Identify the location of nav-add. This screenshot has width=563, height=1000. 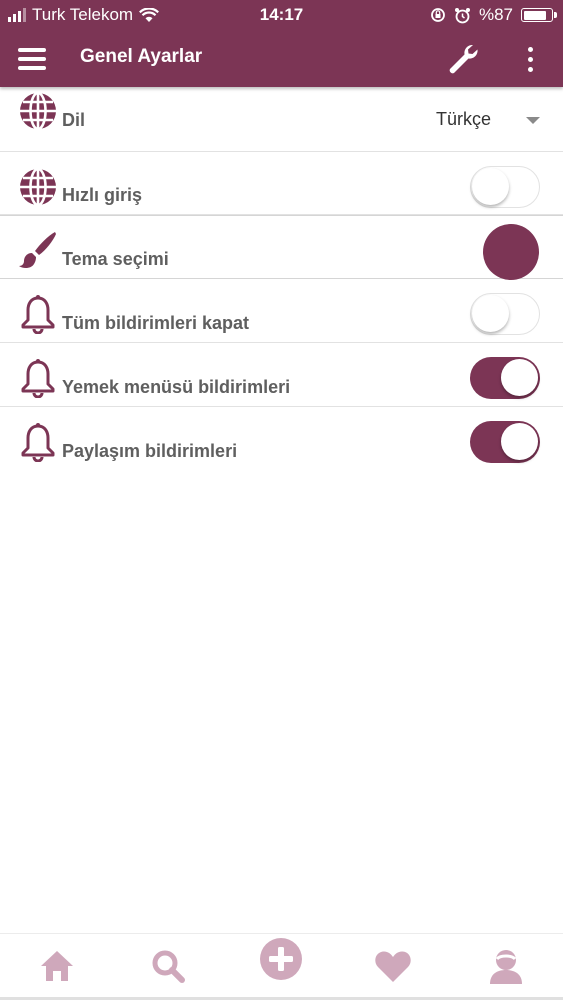
(281, 959).